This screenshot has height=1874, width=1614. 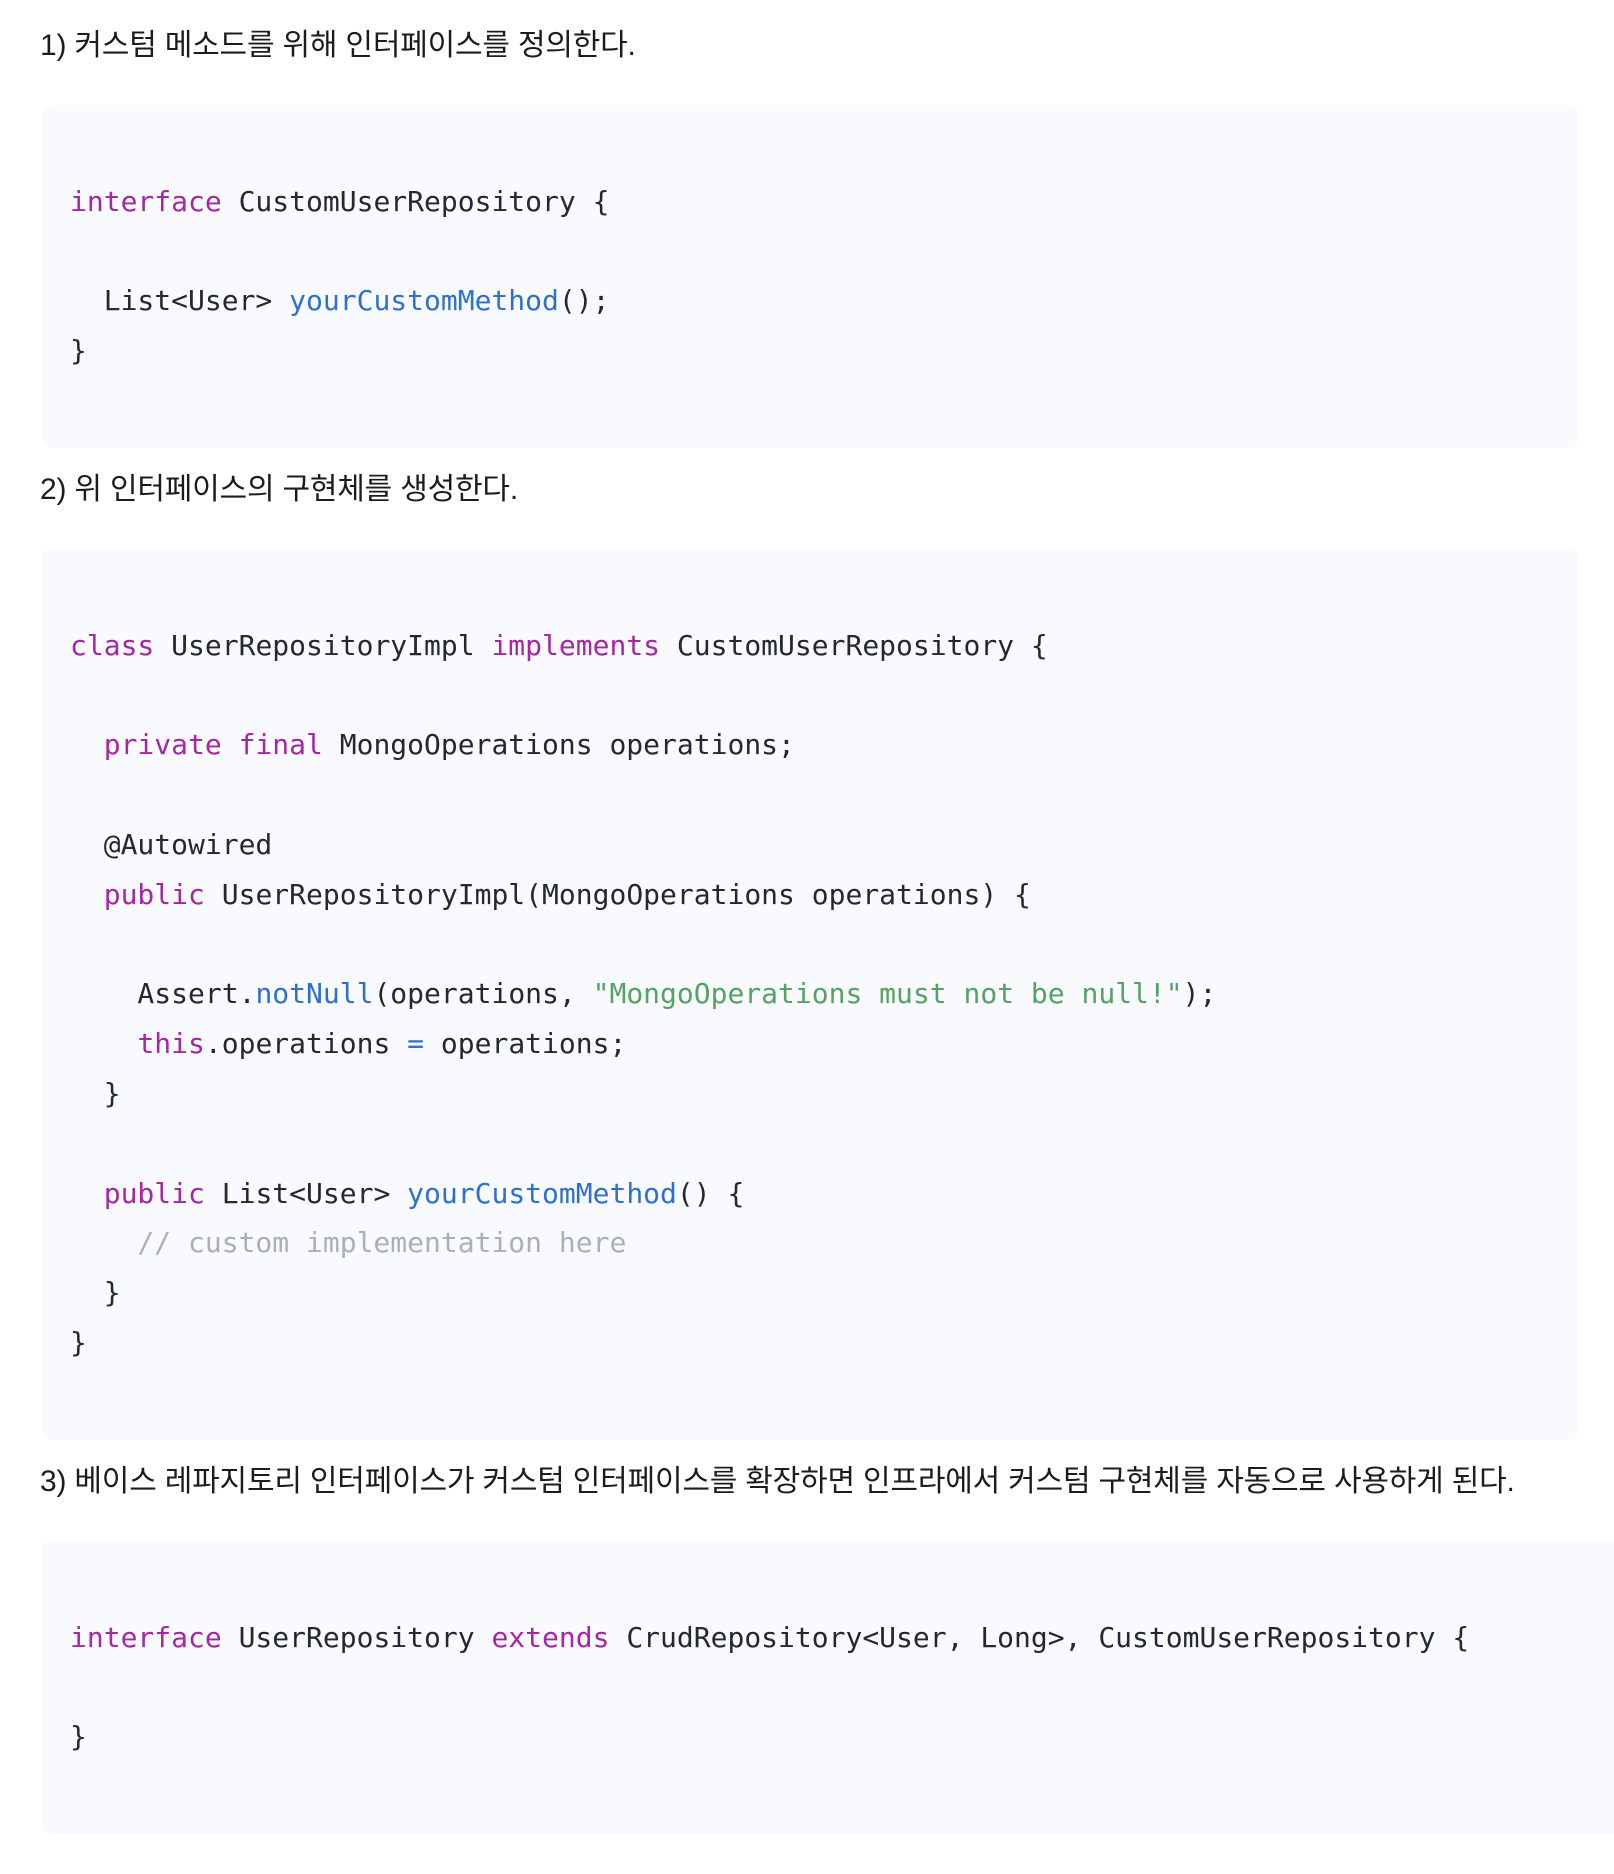 I want to click on code-token: notNull, so click(x=314, y=994).